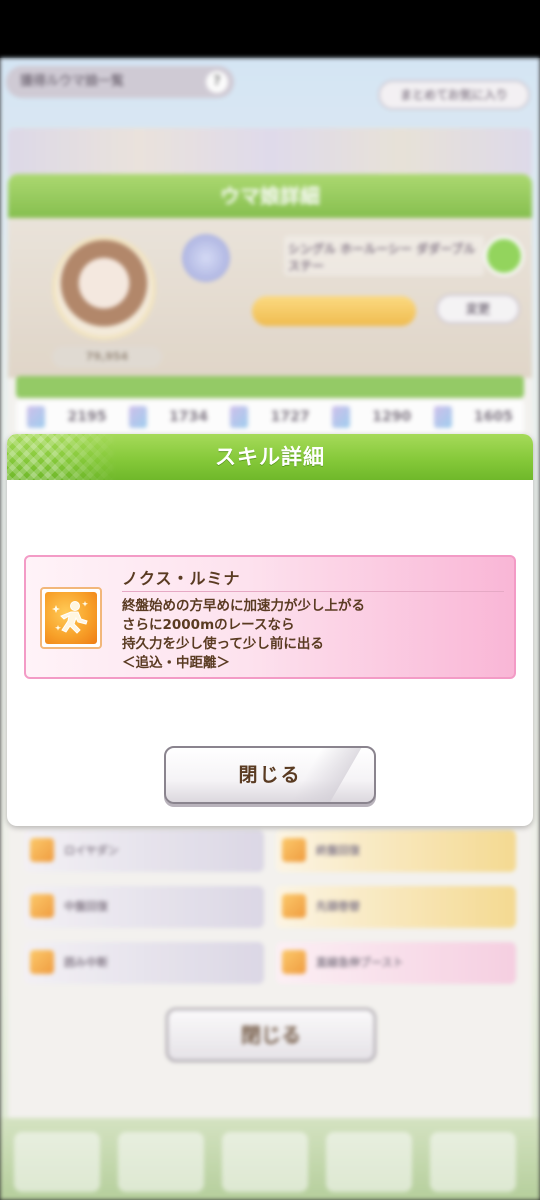 The width and height of the screenshot is (540, 1200). I want to click on dialog-header: スキル詳細, so click(270, 457).